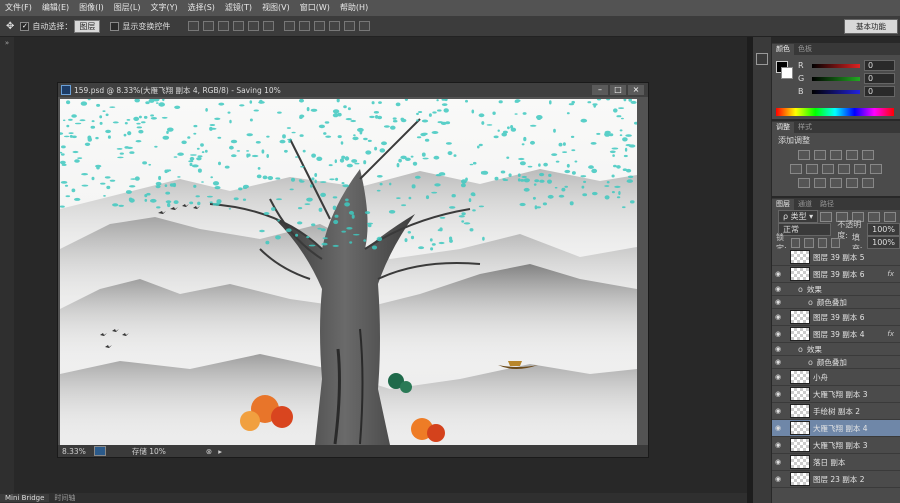  Describe the element at coordinates (209, 451) in the screenshot. I see `cancel-save-icon: ⊗` at that location.